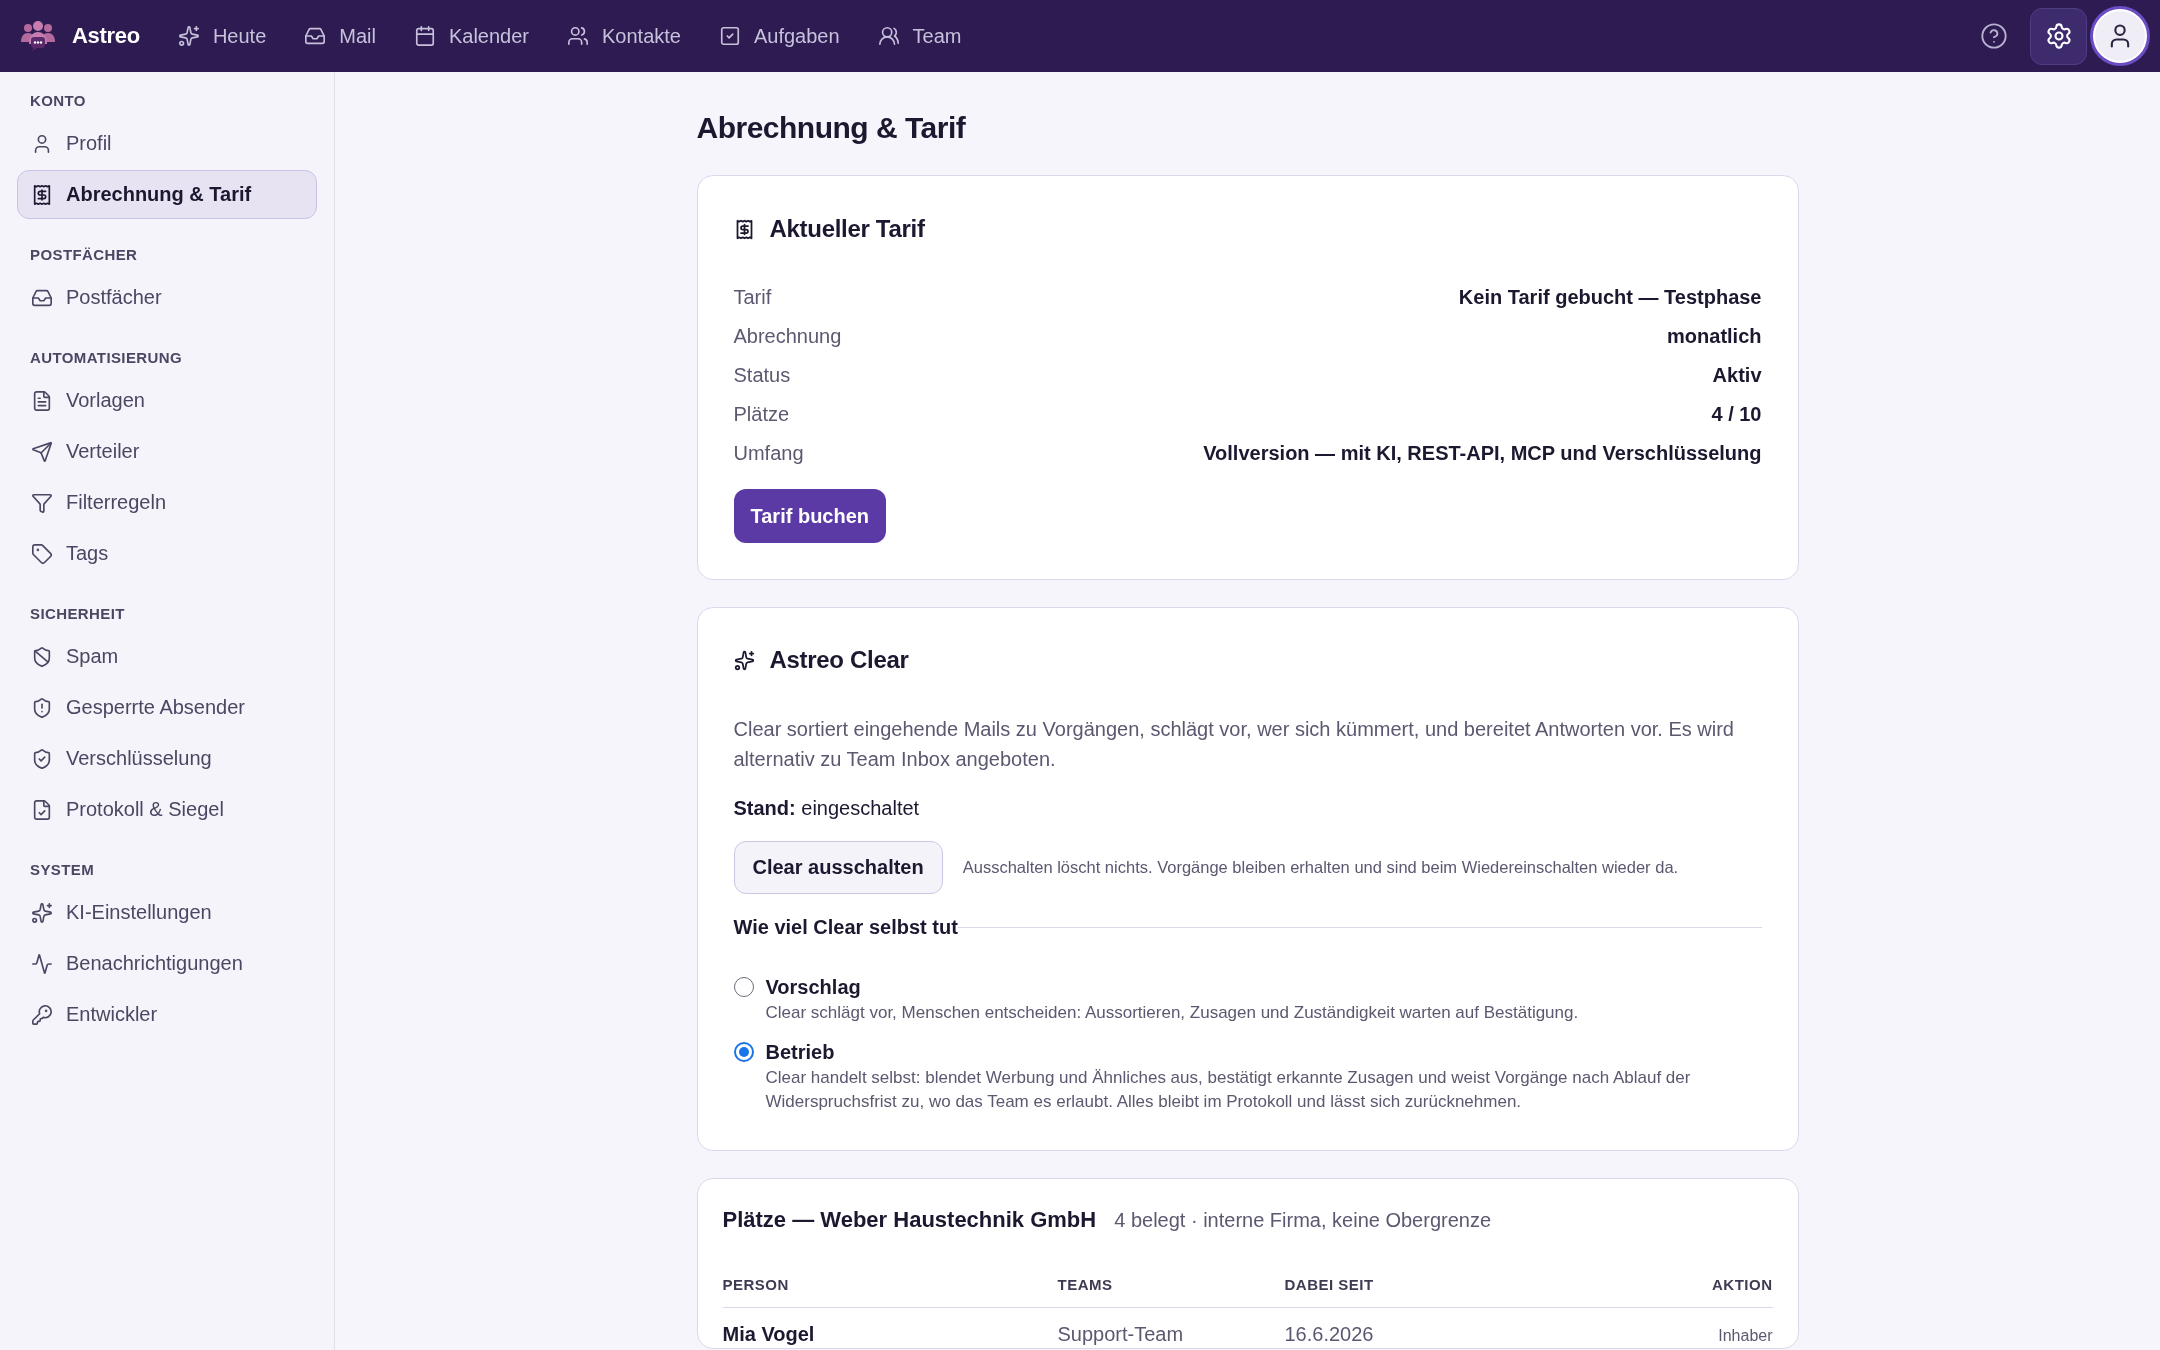 The width and height of the screenshot is (2160, 1350). Describe the element at coordinates (845, 927) in the screenshot. I see `section-title: Wie viel Clear selbst tut` at that location.